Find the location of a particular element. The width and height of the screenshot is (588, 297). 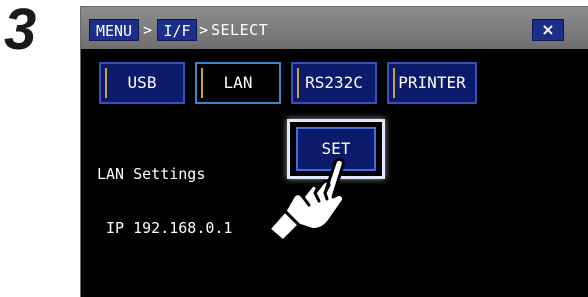

tab-label: LAN is located at coordinates (238, 82).